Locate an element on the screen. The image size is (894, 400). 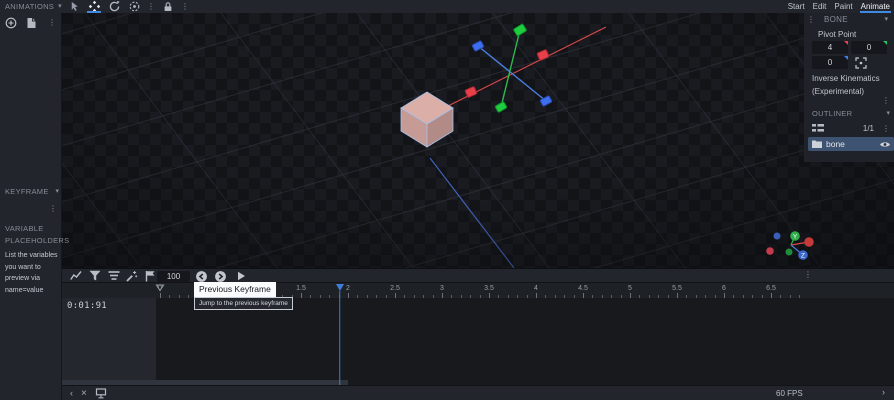
plus-circle-icon is located at coordinates (11, 23).